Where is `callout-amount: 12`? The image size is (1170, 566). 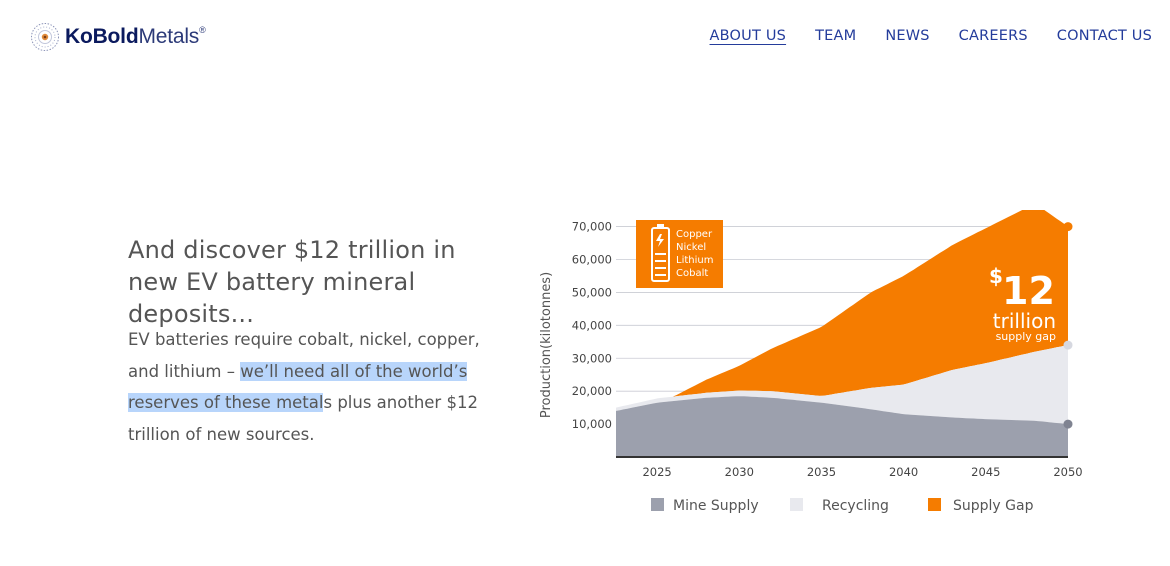 callout-amount: 12 is located at coordinates (1028, 291).